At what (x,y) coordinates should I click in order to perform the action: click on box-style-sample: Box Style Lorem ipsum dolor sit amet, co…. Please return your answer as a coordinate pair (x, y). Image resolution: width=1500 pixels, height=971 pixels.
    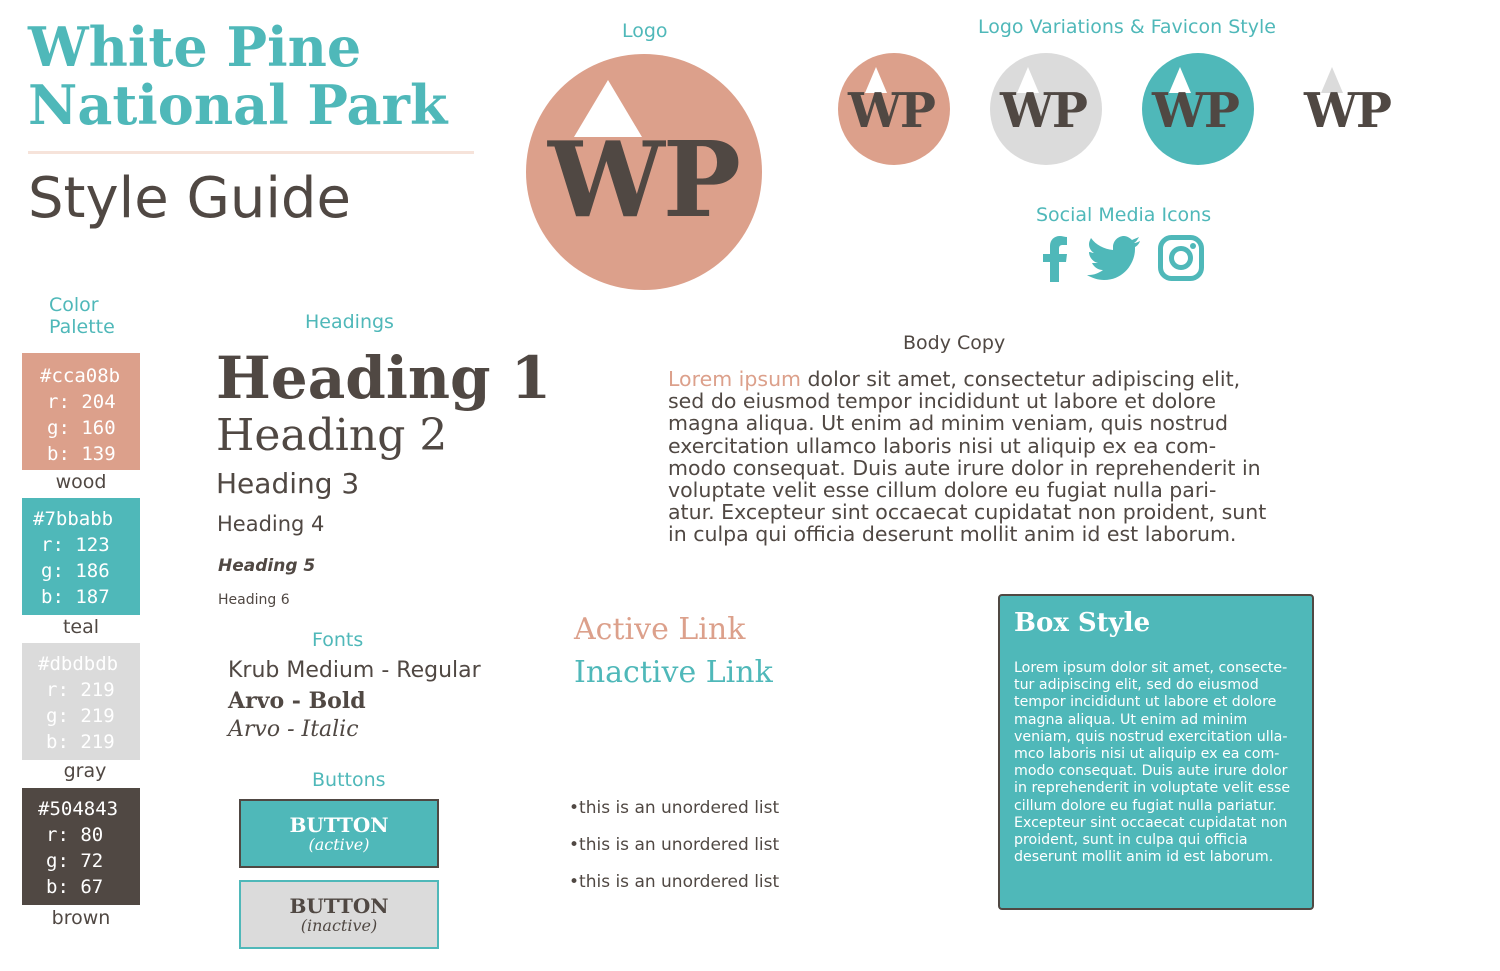
    Looking at the image, I should click on (1156, 752).